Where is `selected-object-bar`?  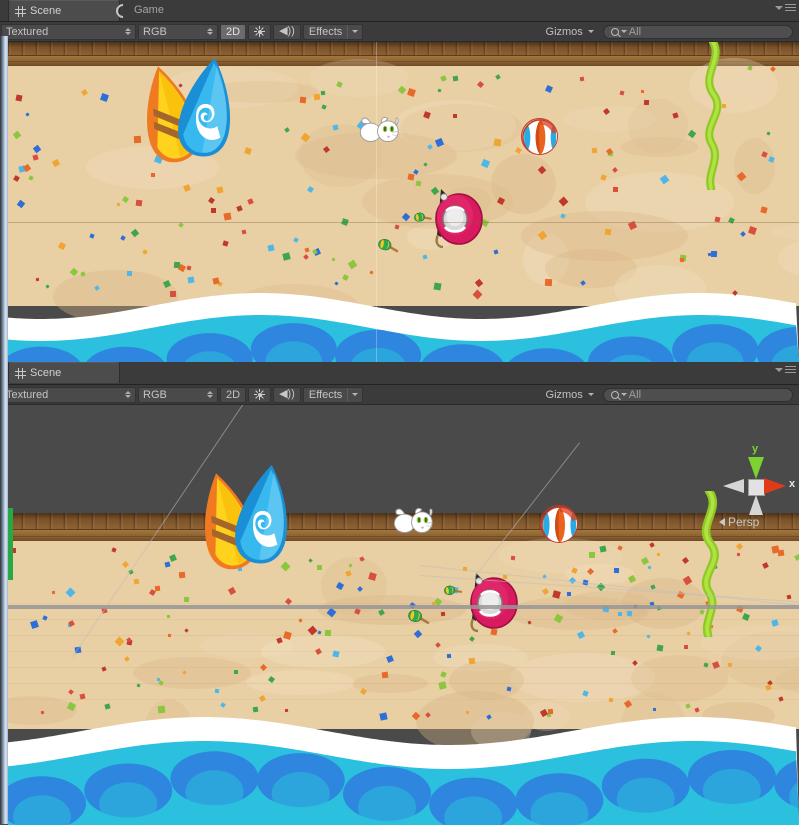
selected-object-bar is located at coordinates (403, 607).